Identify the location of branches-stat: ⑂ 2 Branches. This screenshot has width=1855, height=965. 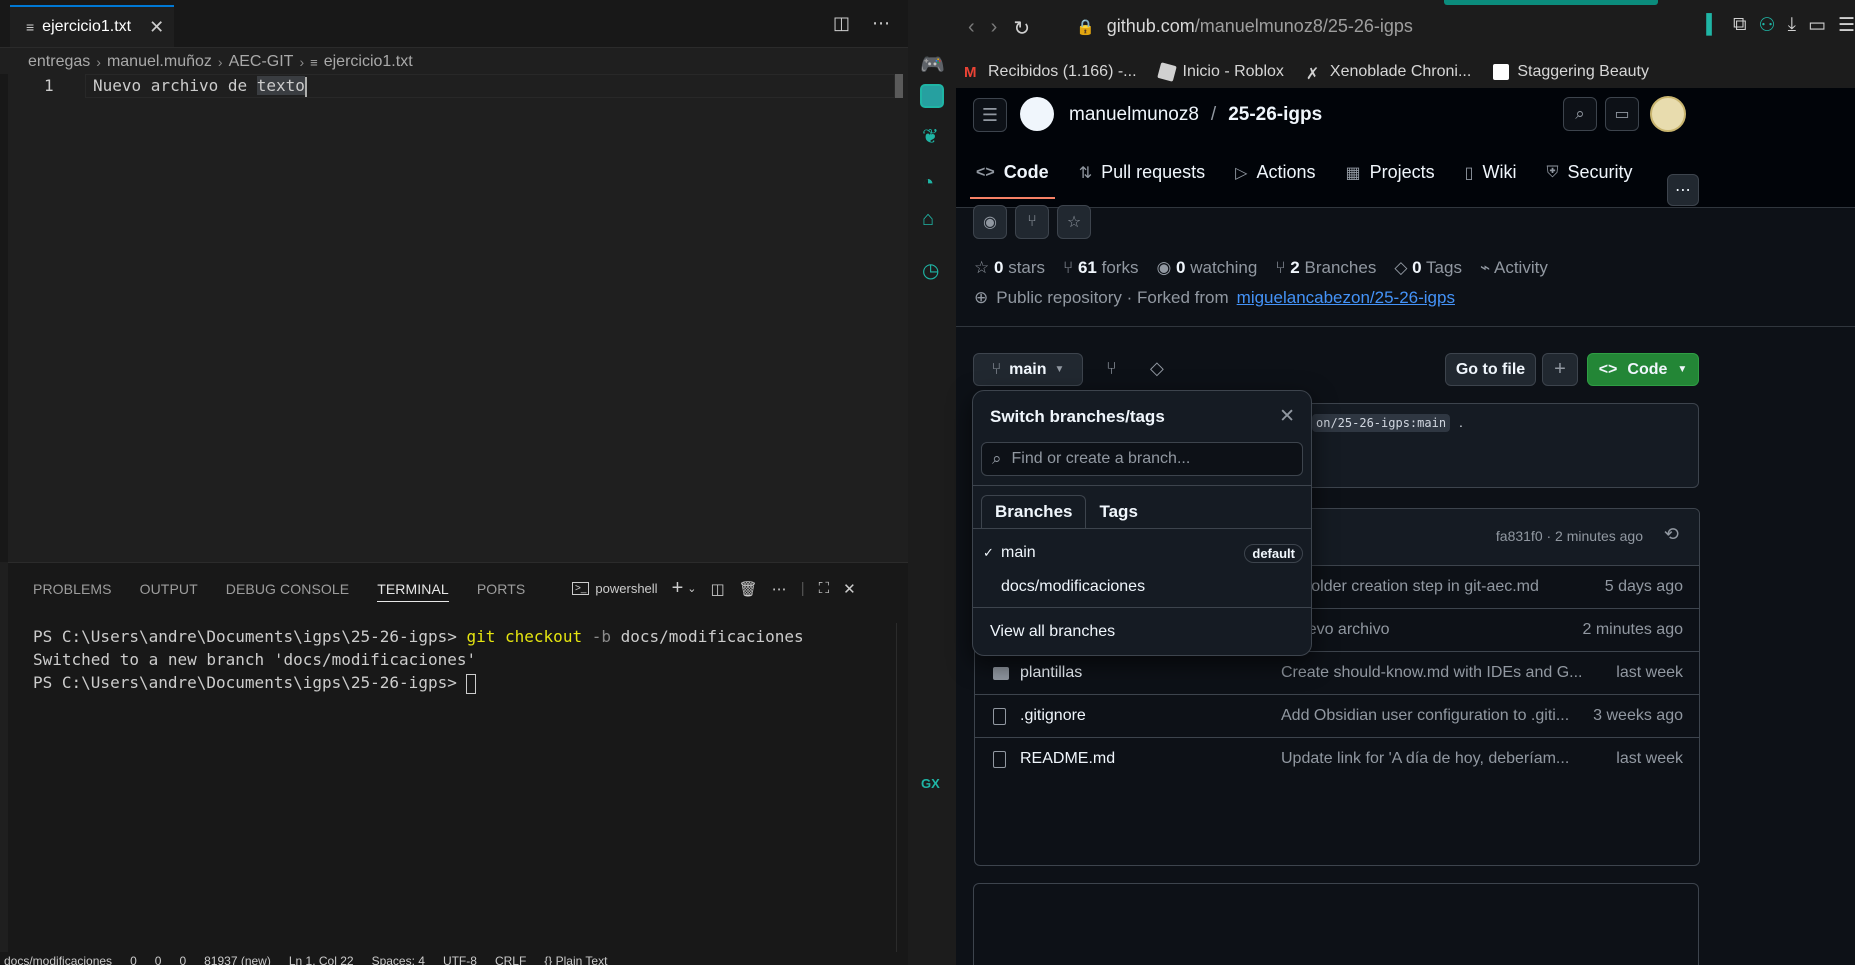
(1325, 268).